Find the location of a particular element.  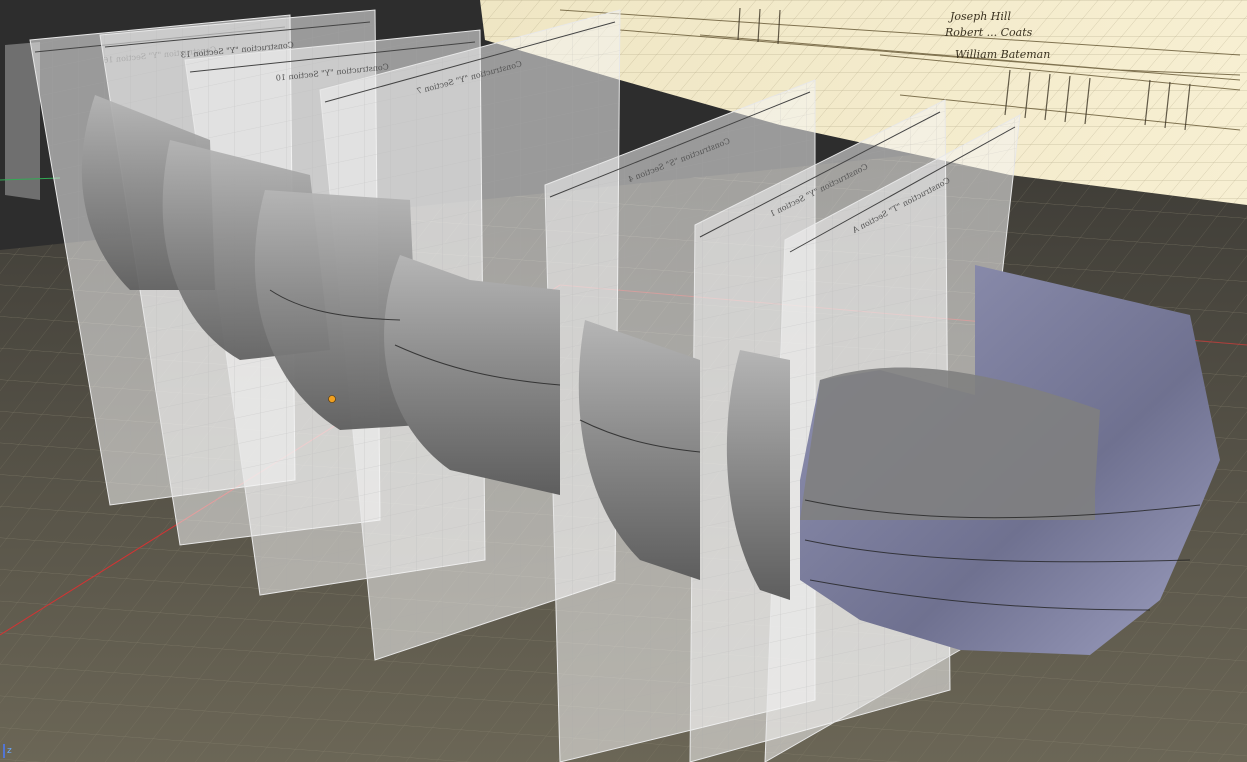

svg-text: z is located at coordinates (9, 751).